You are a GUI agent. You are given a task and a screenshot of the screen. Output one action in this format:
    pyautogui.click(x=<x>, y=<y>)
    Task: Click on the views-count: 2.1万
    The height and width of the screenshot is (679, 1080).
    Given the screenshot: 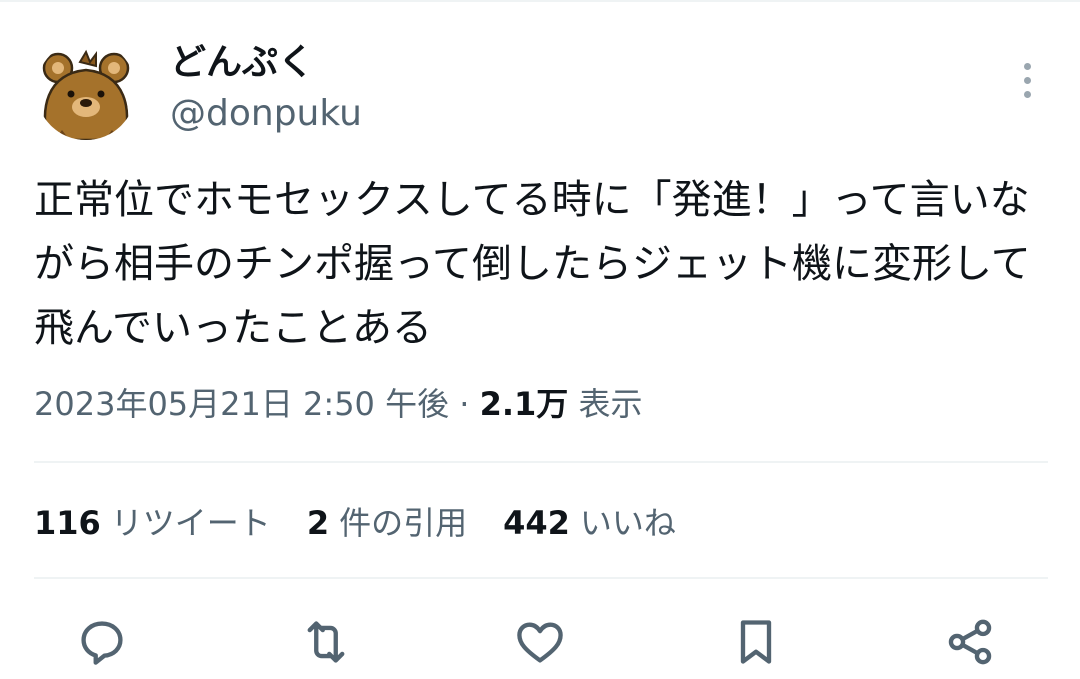 What is the action you would take?
    pyautogui.click(x=524, y=404)
    